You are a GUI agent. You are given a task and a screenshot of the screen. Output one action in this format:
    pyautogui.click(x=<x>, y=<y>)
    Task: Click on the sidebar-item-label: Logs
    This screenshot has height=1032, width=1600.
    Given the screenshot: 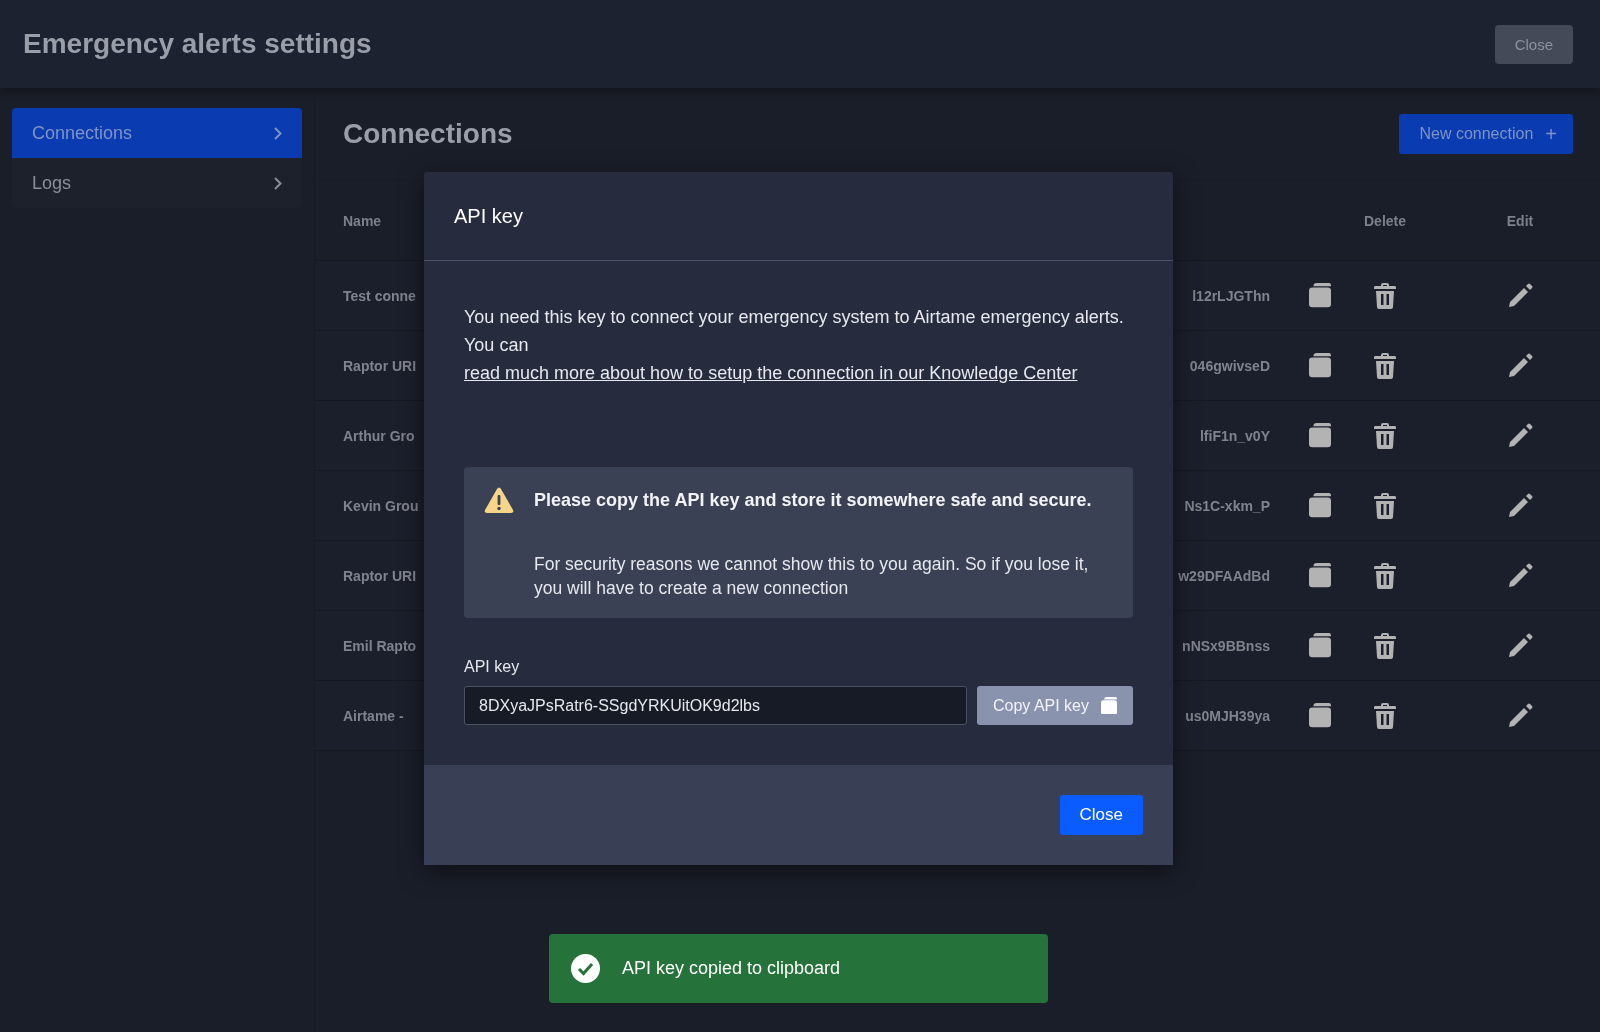 What is the action you would take?
    pyautogui.click(x=52, y=183)
    